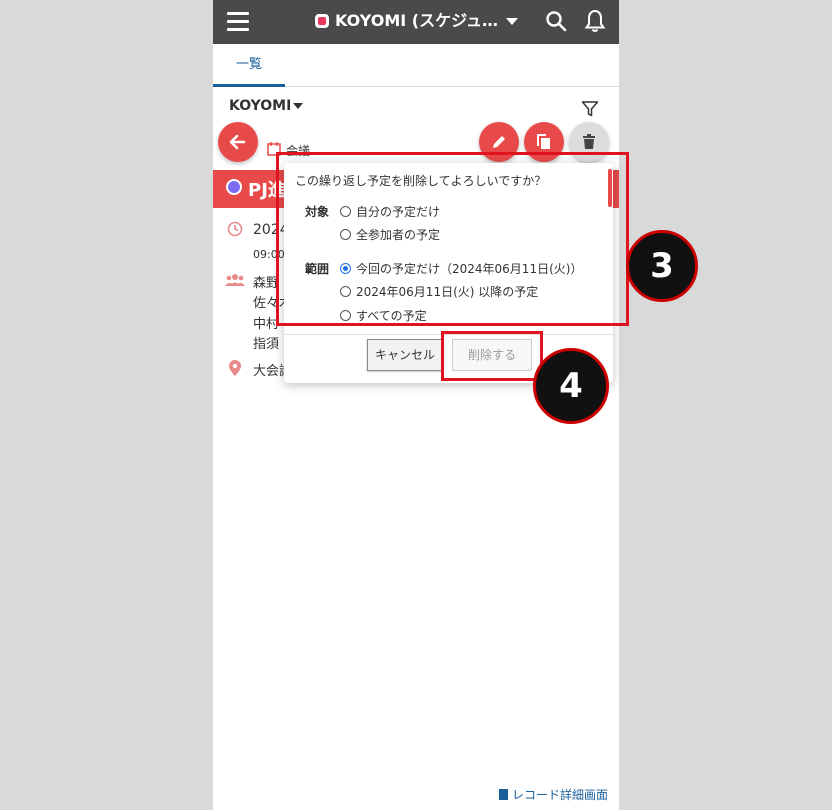  What do you see at coordinates (512, 21) in the screenshot?
I see `app-switcher-chevron-down-icon` at bounding box center [512, 21].